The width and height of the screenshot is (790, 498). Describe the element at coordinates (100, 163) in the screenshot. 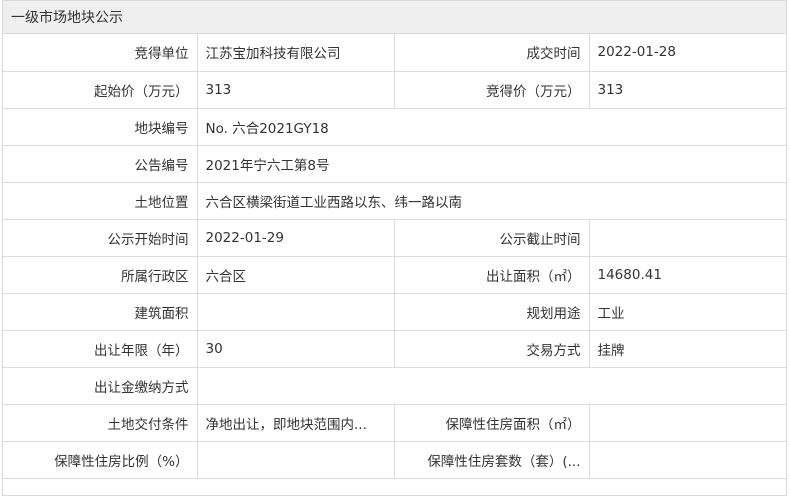

I see `notice-no-label: 公告编号` at that location.